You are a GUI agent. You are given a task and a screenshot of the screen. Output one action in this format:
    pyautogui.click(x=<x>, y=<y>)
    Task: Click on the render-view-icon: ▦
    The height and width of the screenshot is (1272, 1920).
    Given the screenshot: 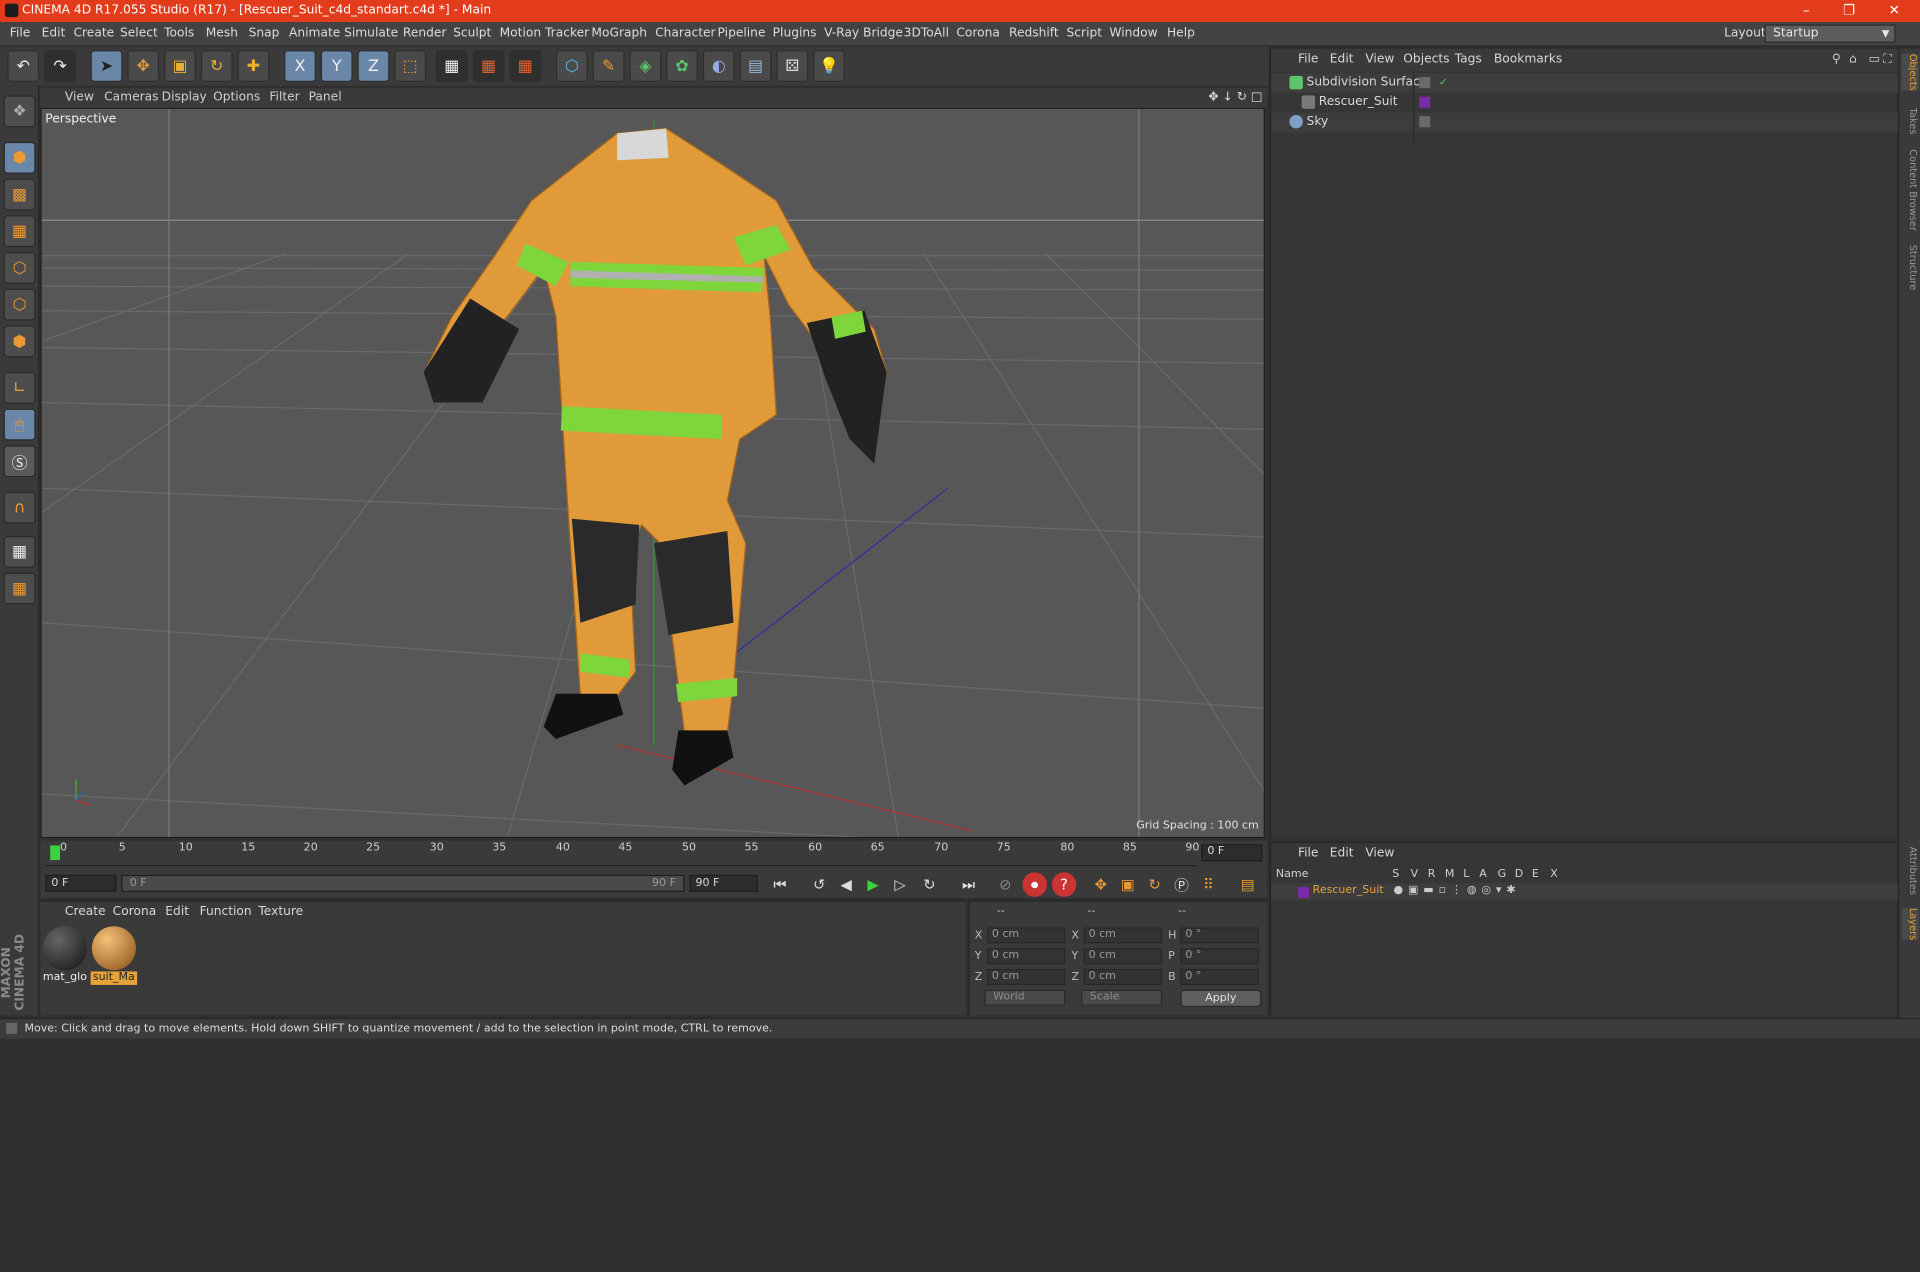 What is the action you would take?
    pyautogui.click(x=451, y=66)
    